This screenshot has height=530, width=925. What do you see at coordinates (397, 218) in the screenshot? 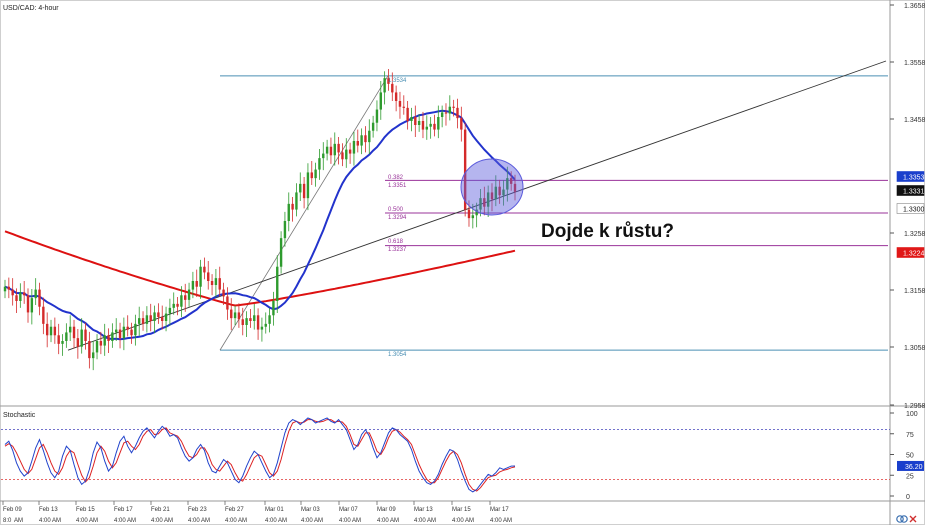
I see `fib-500-price-label: 1.3294` at bounding box center [397, 218].